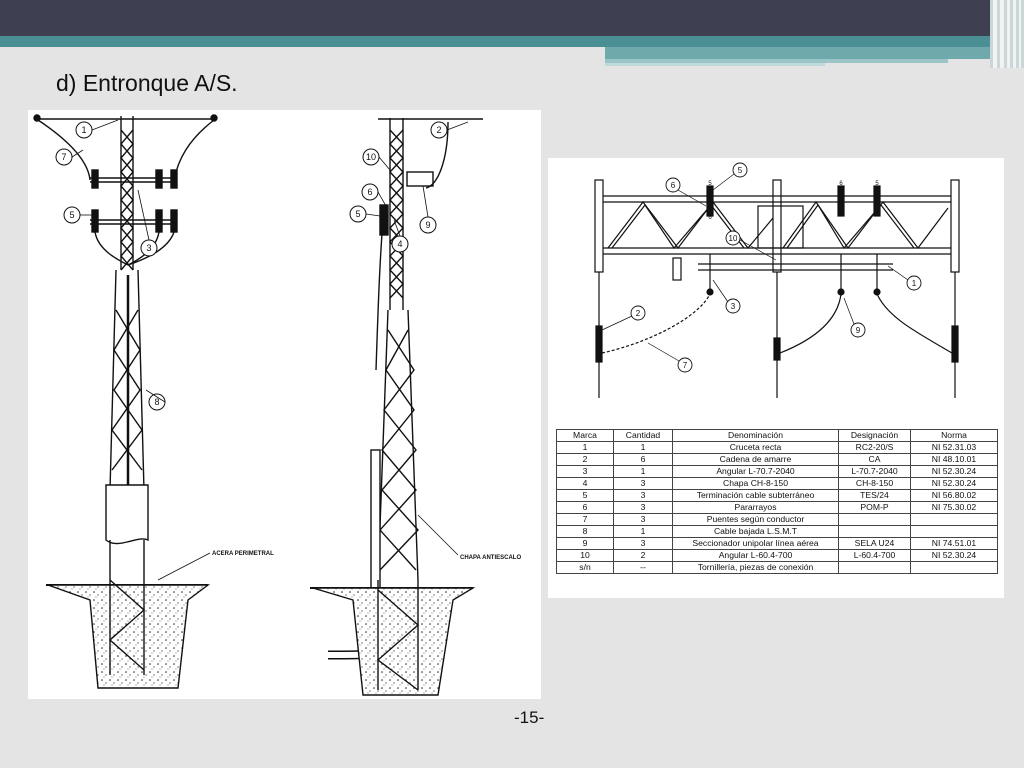  Describe the element at coordinates (585, 555) in the screenshot. I see `table-cell: 10` at that location.